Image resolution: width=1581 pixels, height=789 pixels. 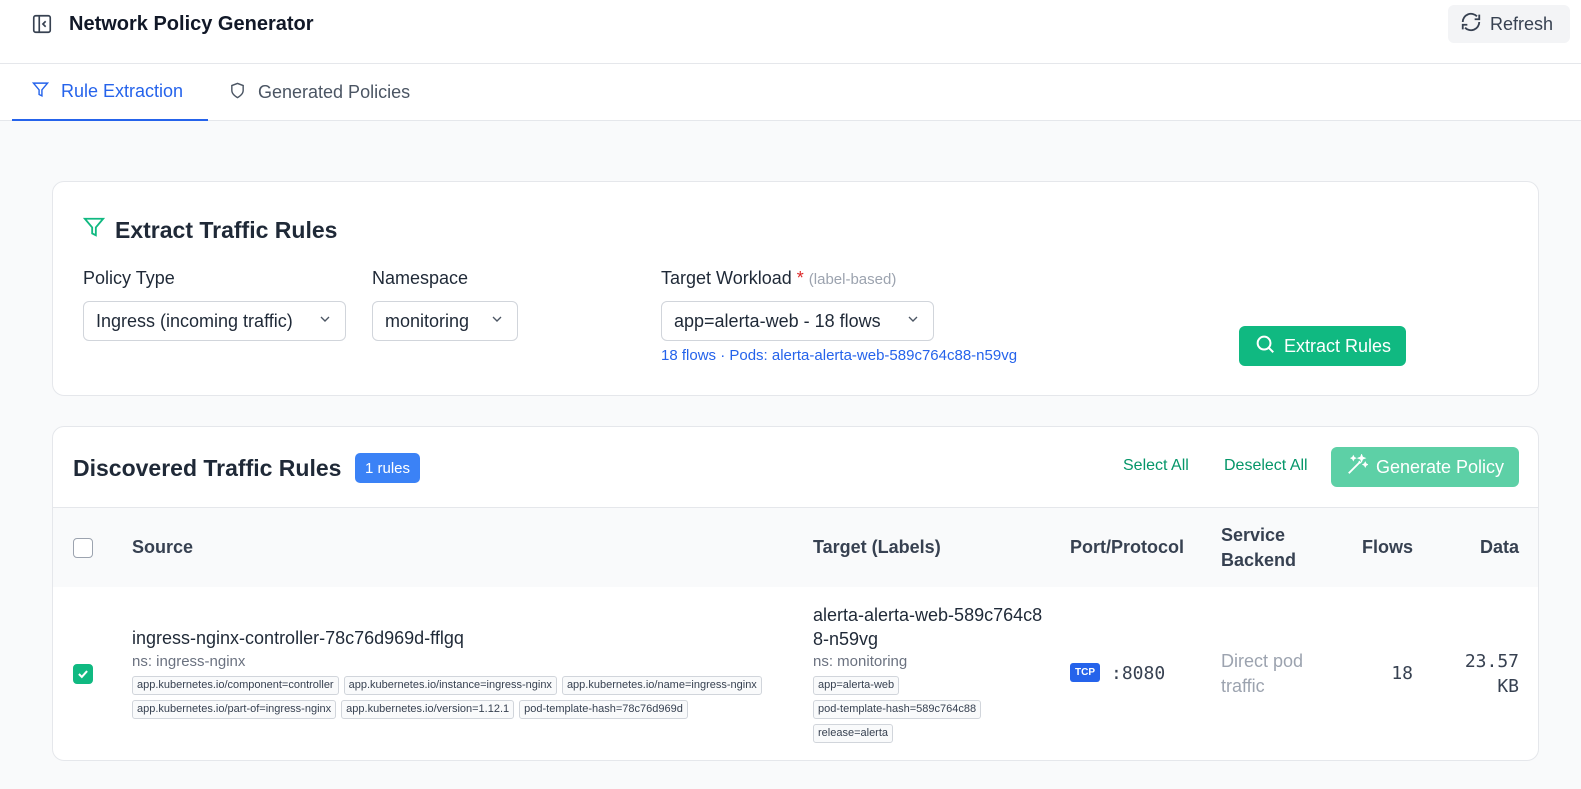 What do you see at coordinates (1138, 673) in the screenshot?
I see `port-value: :8080` at bounding box center [1138, 673].